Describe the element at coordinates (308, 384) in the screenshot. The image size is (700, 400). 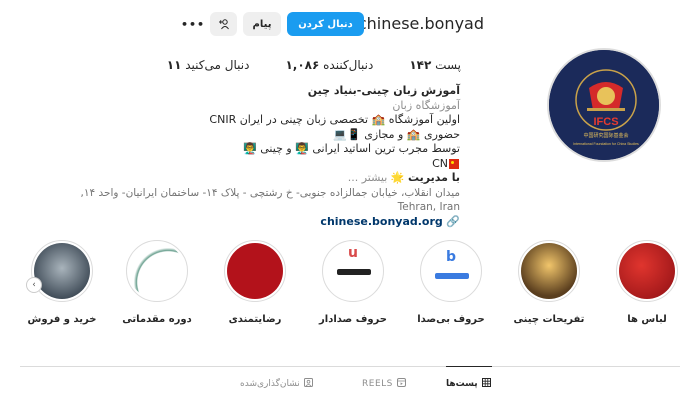
I see `tagged-icon` at that location.